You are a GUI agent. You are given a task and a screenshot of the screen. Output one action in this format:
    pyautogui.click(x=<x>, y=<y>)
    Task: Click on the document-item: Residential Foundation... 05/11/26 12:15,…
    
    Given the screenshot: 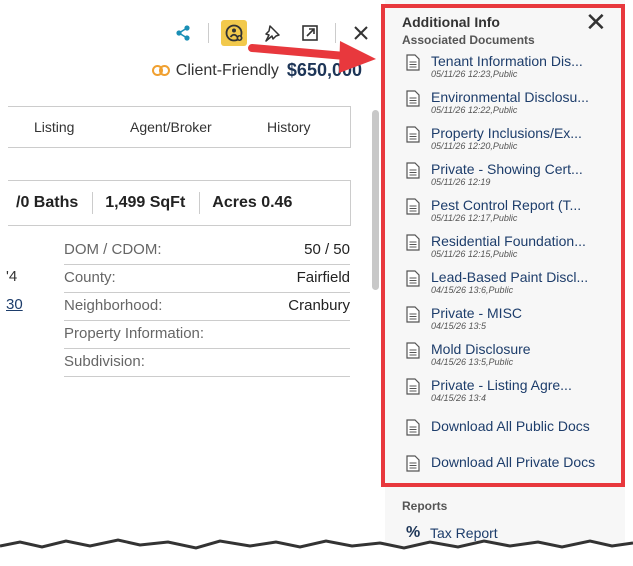 What is the action you would take?
    pyautogui.click(x=496, y=246)
    